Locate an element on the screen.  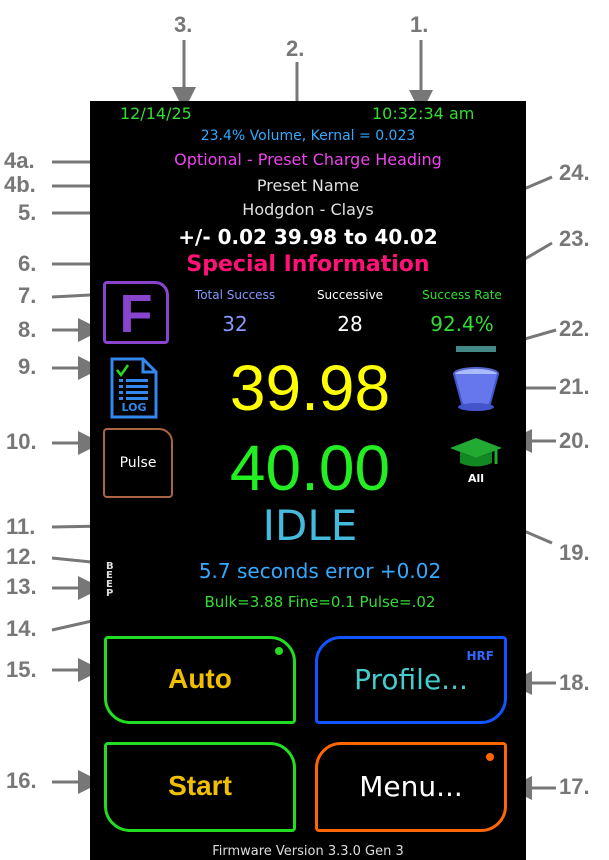
callout-2: 2. is located at coordinates (295, 48).